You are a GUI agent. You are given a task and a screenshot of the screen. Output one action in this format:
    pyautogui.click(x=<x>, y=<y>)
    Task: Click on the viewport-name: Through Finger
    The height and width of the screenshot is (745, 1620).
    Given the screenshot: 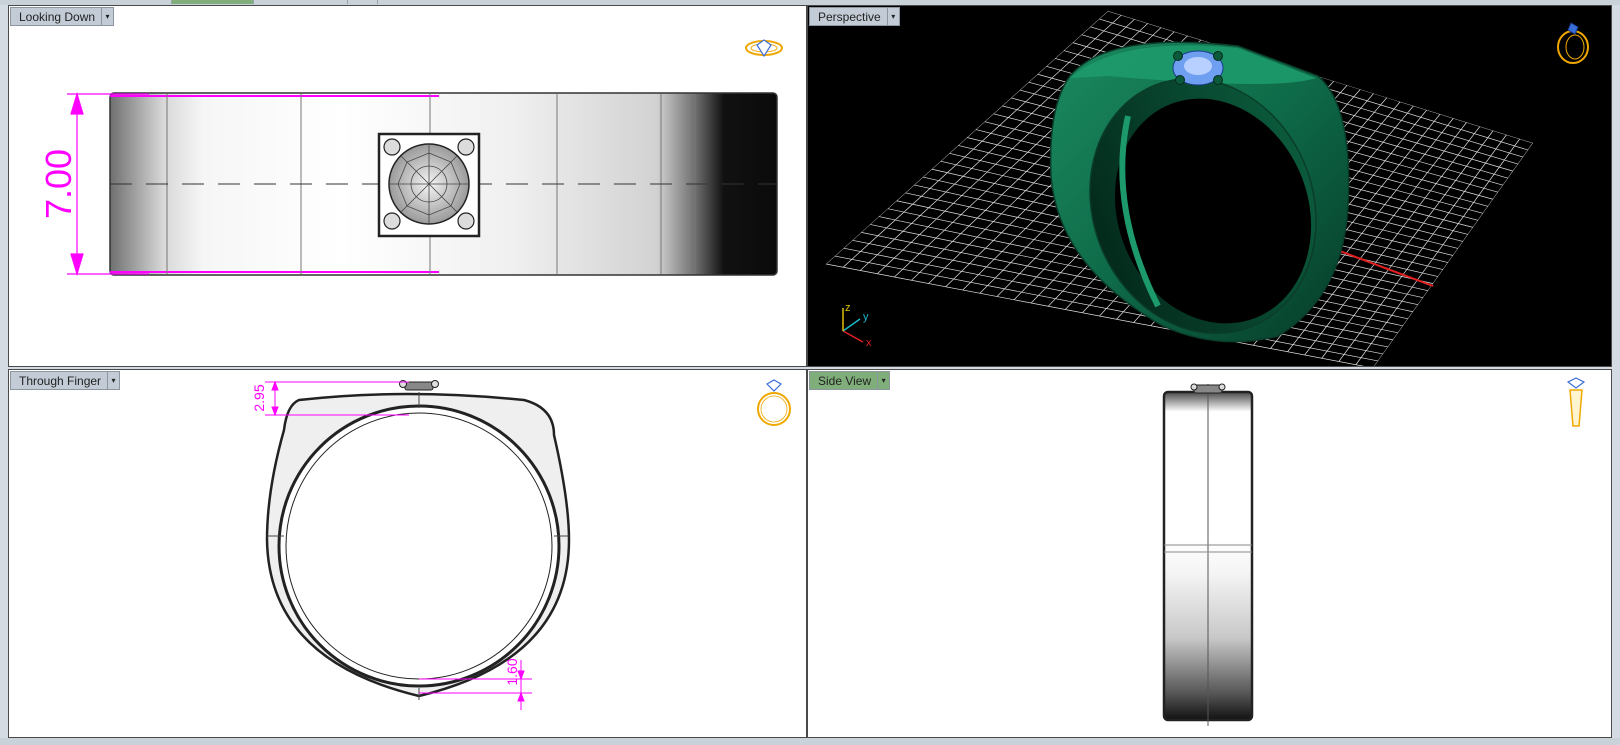 What is the action you would take?
    pyautogui.click(x=60, y=380)
    